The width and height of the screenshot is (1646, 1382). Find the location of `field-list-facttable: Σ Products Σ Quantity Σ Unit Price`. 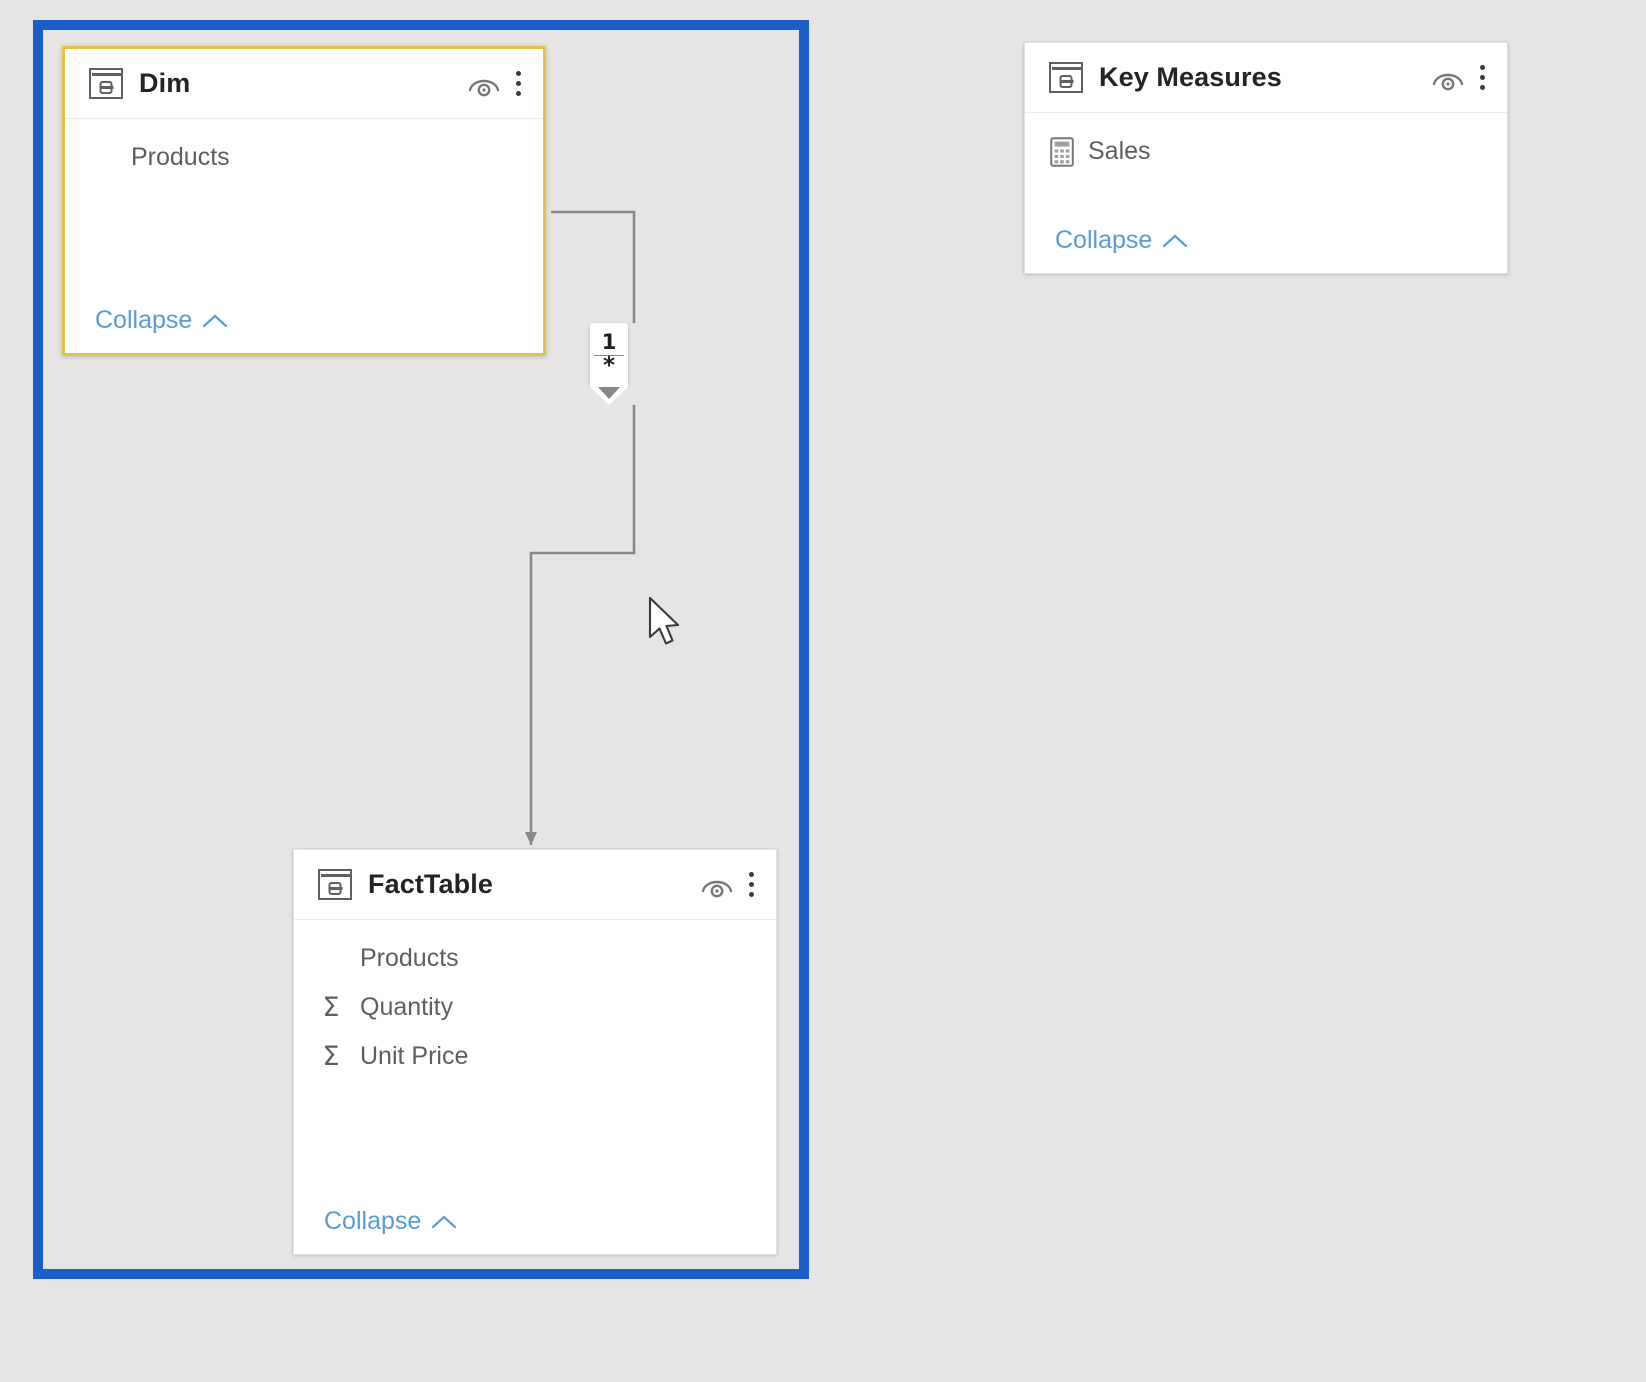

field-list-facttable: Σ Products Σ Quantity Σ Unit Price is located at coordinates (535, 1000).